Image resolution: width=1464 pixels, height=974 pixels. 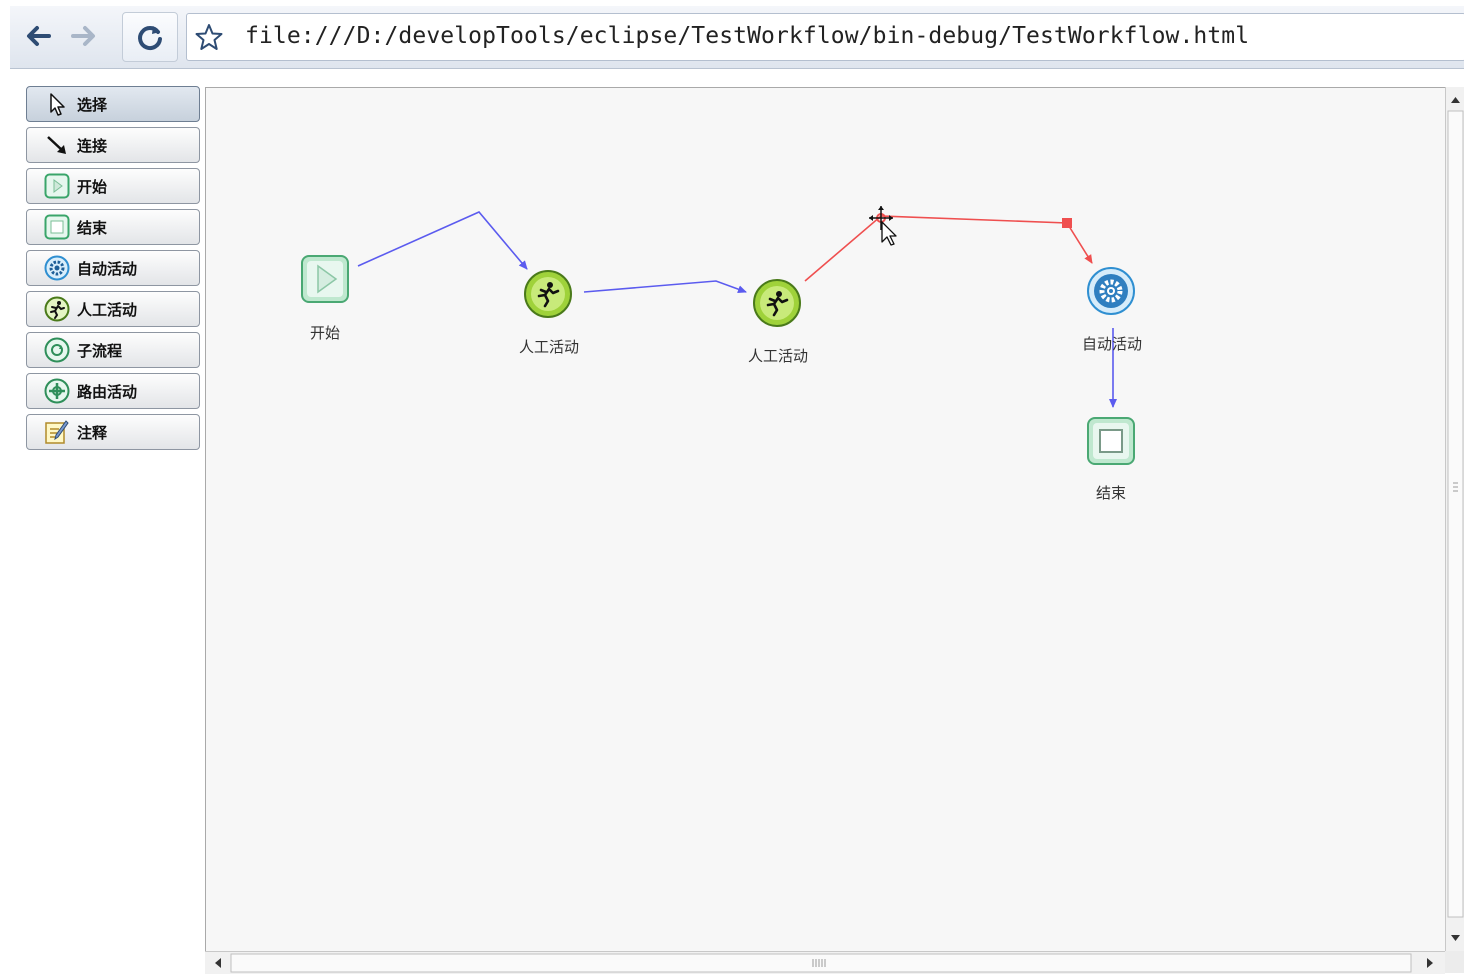 I want to click on move-cursor-icon, so click(x=883, y=226).